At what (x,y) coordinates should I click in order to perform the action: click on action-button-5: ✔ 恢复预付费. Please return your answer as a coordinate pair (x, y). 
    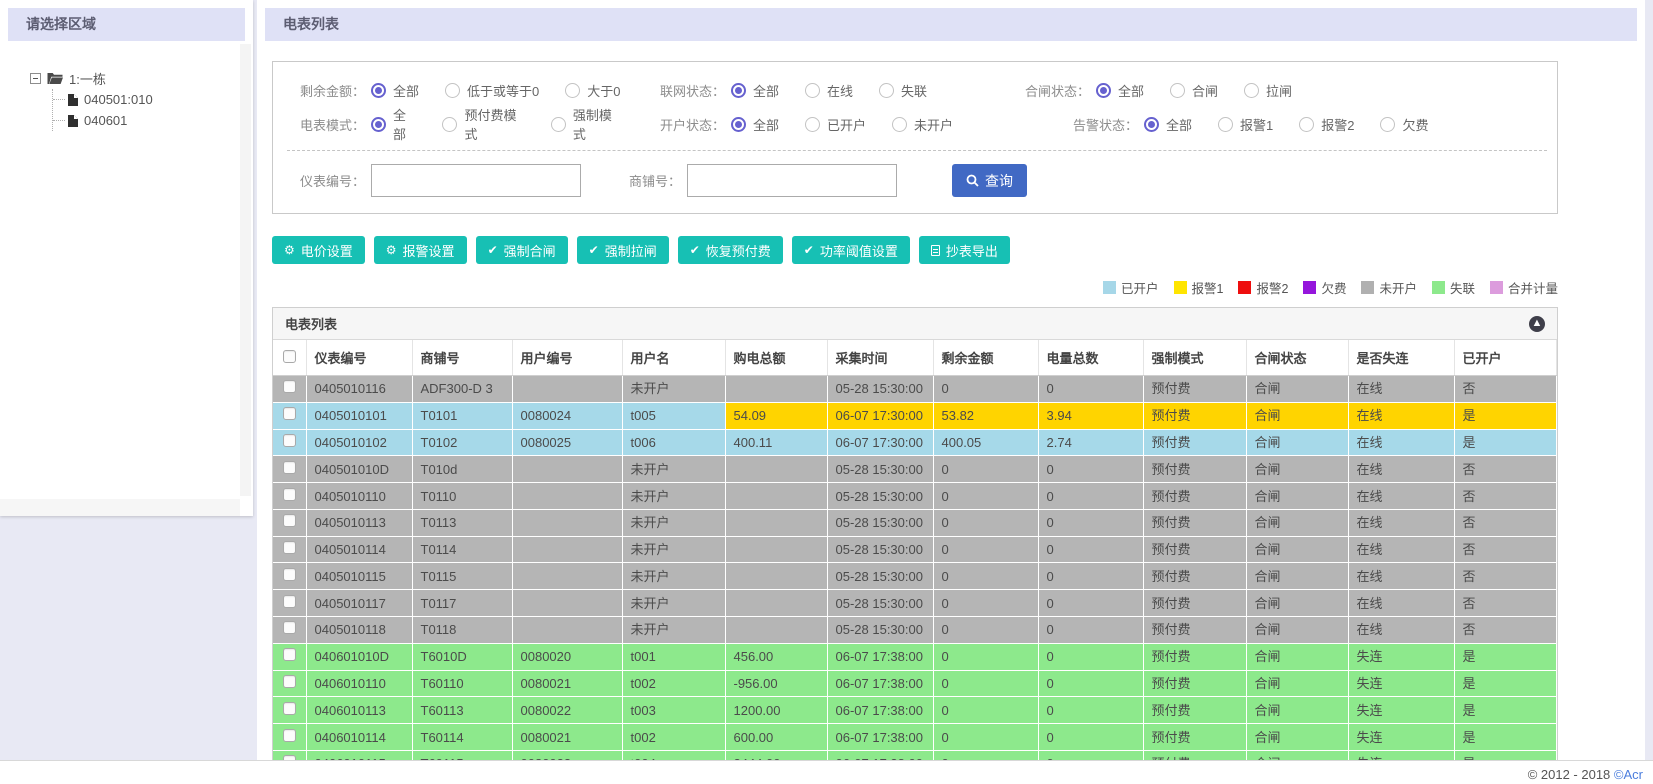
    Looking at the image, I should click on (730, 250).